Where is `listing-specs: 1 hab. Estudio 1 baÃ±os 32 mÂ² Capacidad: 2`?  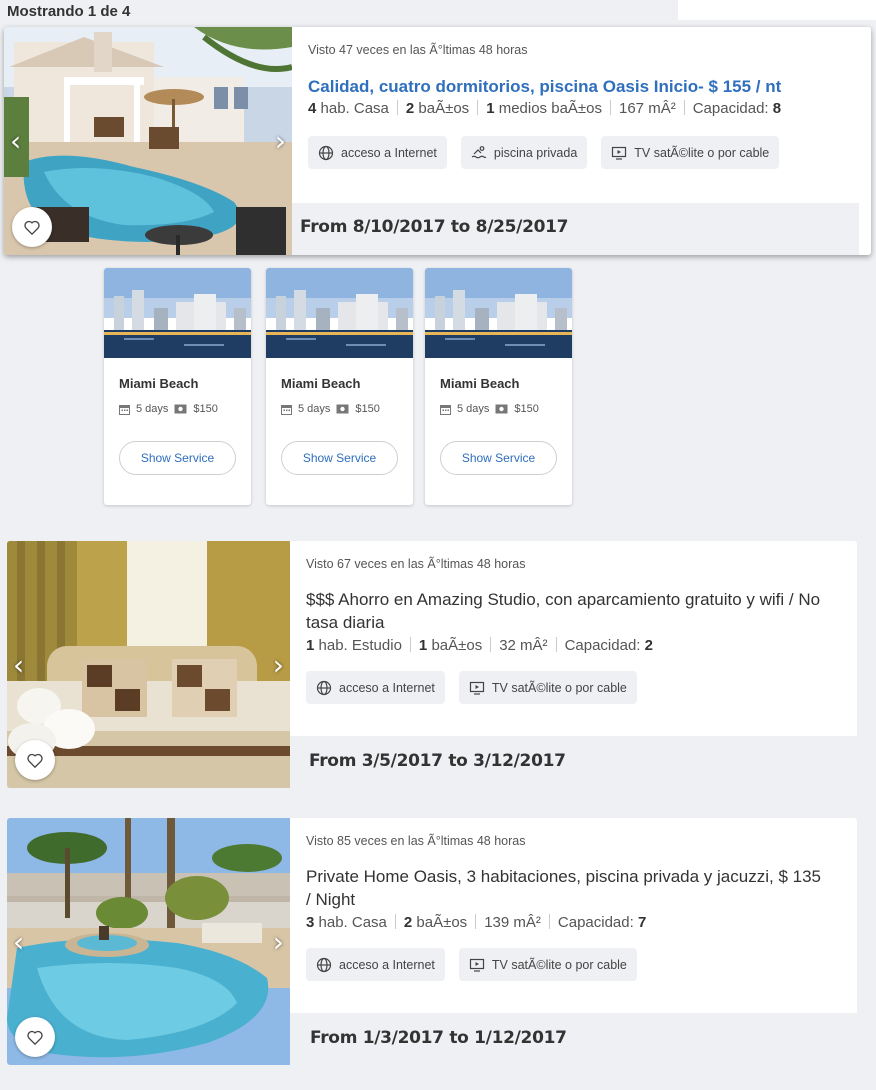
listing-specs: 1 hab. Estudio 1 baÃ±os 32 mÂ² Capacidad: 2 is located at coordinates (479, 645).